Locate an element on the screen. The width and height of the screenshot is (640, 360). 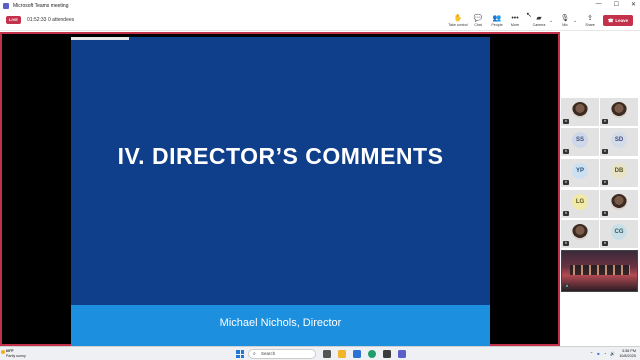
search-icon: ⌕ is located at coordinates (254, 354).